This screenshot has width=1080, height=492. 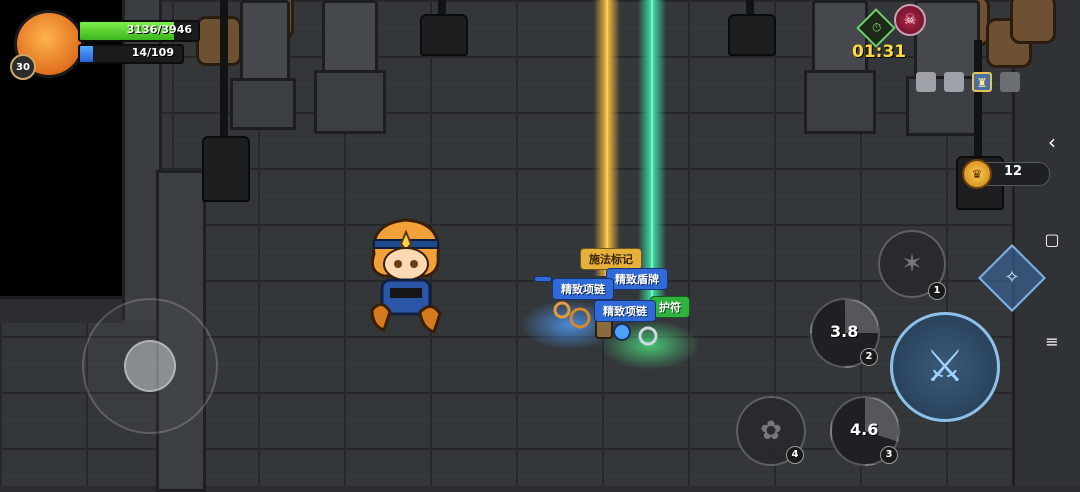 What do you see at coordinates (670, 307) in the screenshot?
I see `loot-label: 护符` at bounding box center [670, 307].